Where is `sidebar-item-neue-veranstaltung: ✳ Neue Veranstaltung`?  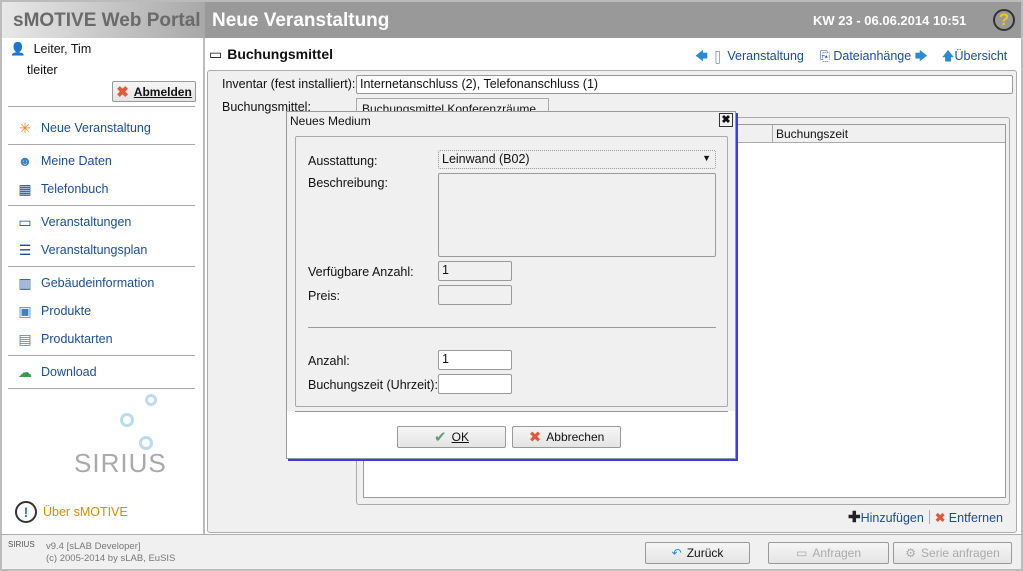
sidebar-item-neue-veranstaltung: ✳ Neue Veranstaltung is located at coordinates (83, 128).